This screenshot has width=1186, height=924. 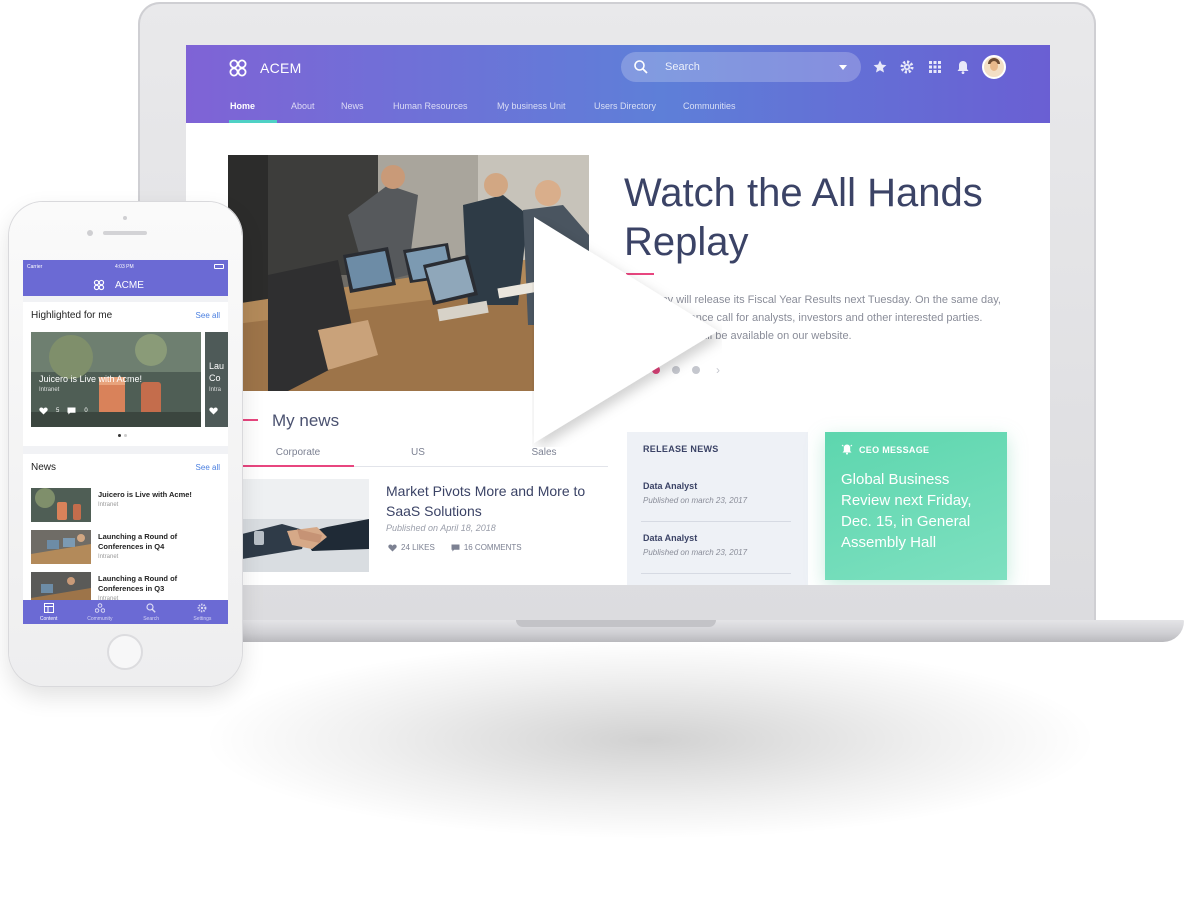 I want to click on tab-search: Search, so click(x=151, y=612).